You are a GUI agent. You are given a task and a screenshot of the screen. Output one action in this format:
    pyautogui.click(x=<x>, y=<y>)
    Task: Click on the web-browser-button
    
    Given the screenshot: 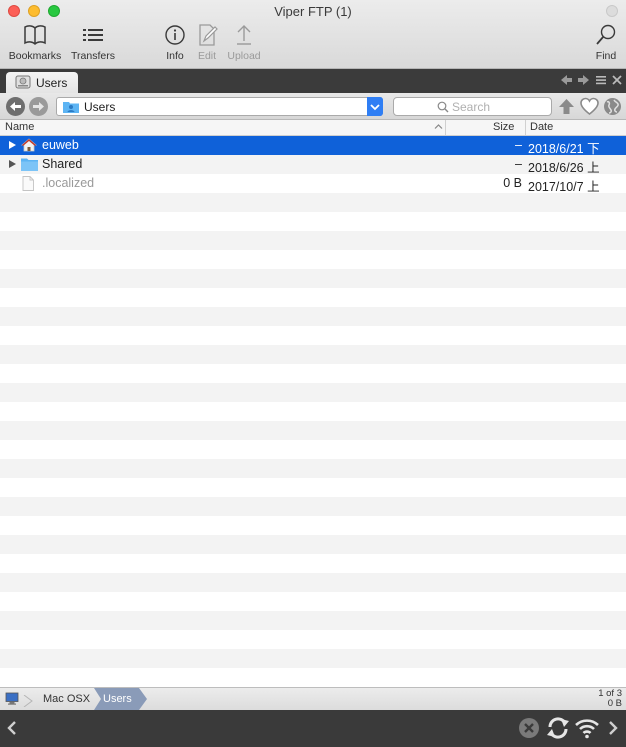 What is the action you would take?
    pyautogui.click(x=612, y=106)
    